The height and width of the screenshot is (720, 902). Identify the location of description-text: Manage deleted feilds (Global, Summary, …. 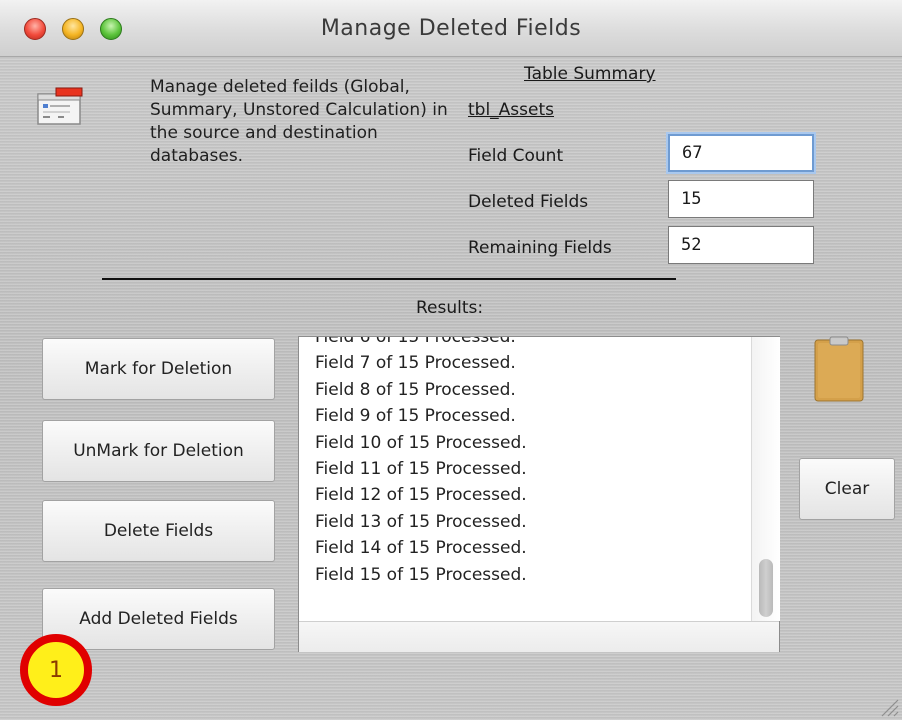
(299, 121).